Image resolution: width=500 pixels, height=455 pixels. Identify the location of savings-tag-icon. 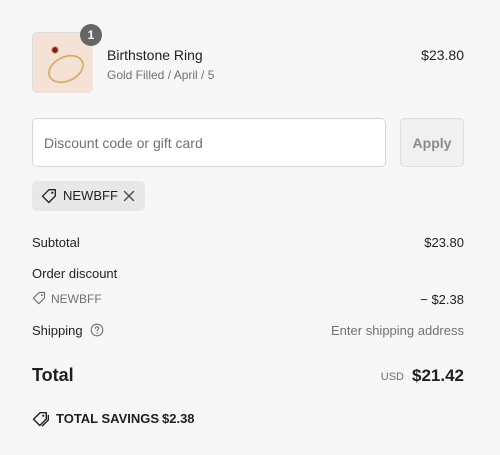
(41, 421).